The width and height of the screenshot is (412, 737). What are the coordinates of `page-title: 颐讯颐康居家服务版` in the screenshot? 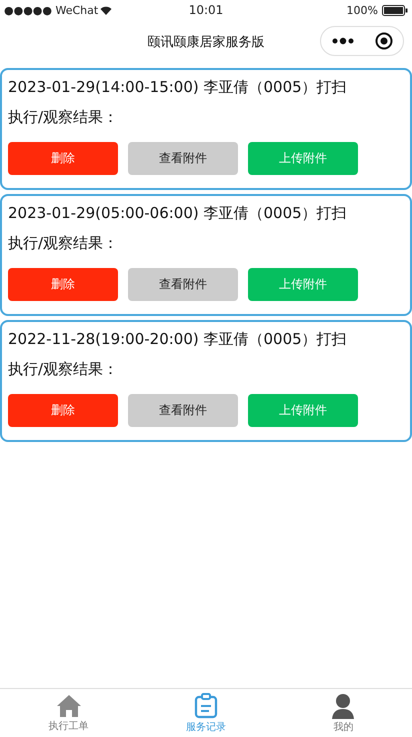 It's located at (206, 42).